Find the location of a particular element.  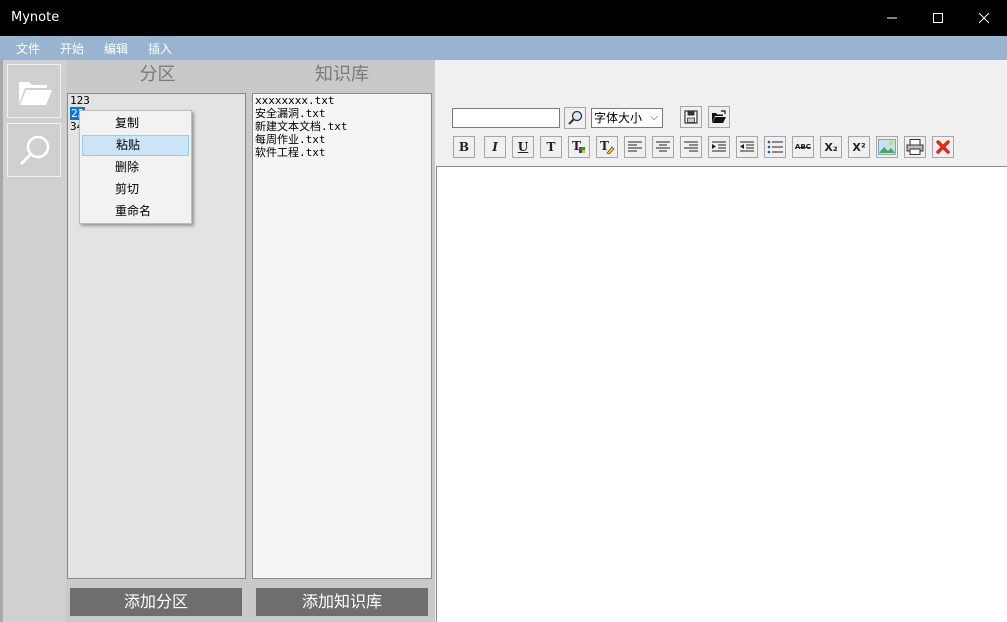

search-icon is located at coordinates (34, 150).